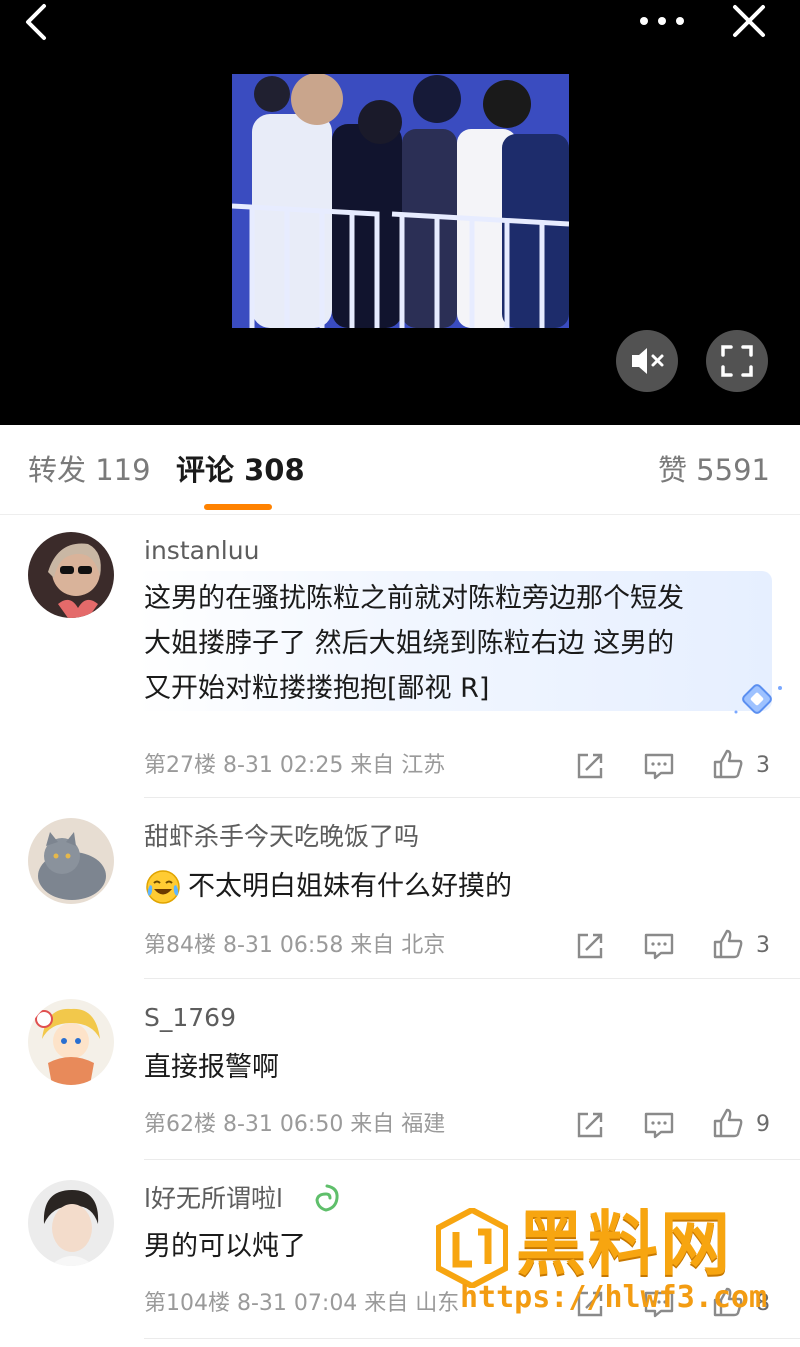 The width and height of the screenshot is (800, 1347). Describe the element at coordinates (213, 1199) in the screenshot. I see `username: l好无所谓啦l` at that location.